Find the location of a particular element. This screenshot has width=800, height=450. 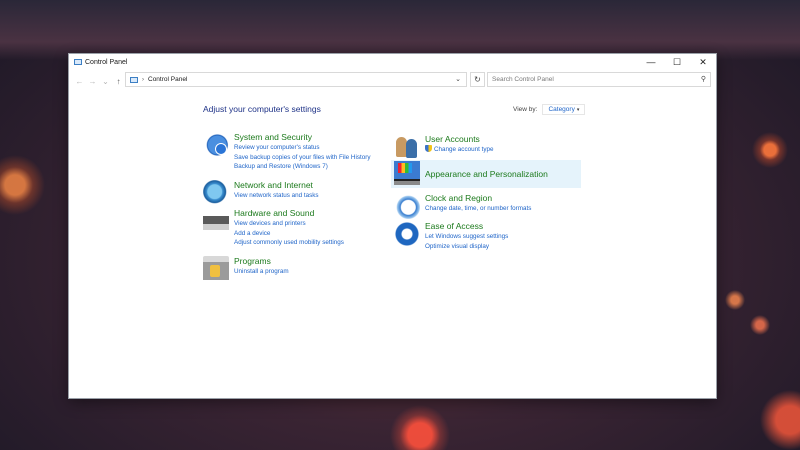

printer-icon is located at coordinates (216, 221).